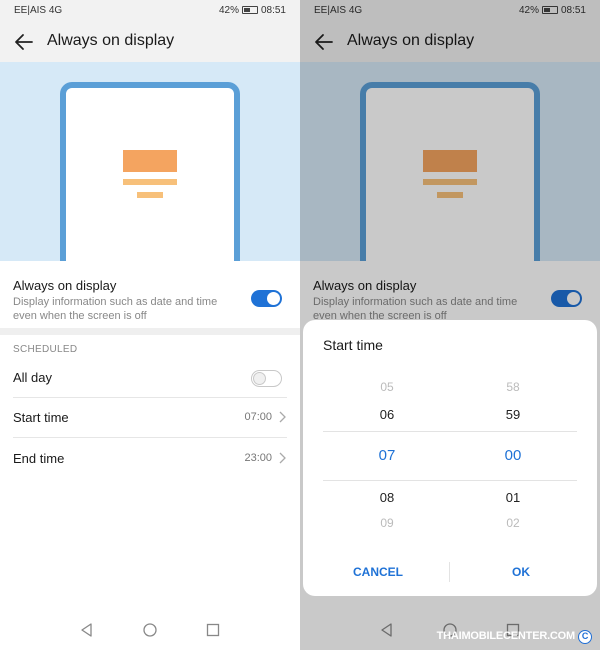  I want to click on aod-toggle, so click(266, 298).